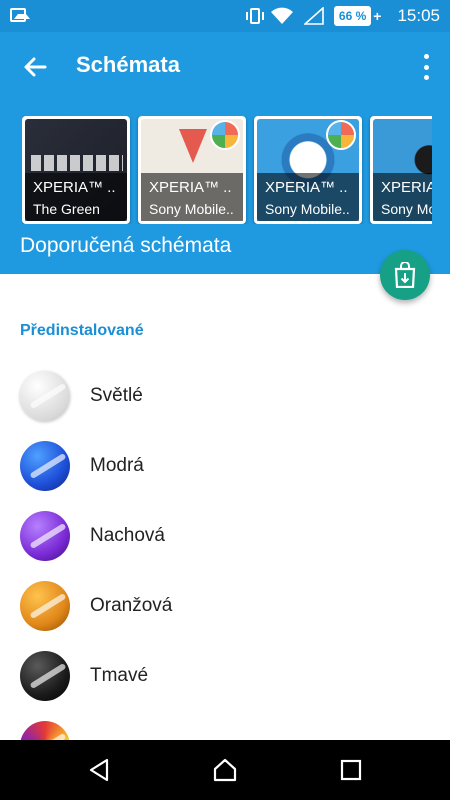 Image resolution: width=450 pixels, height=800 pixels. I want to click on charging-icon: +, so click(377, 16).